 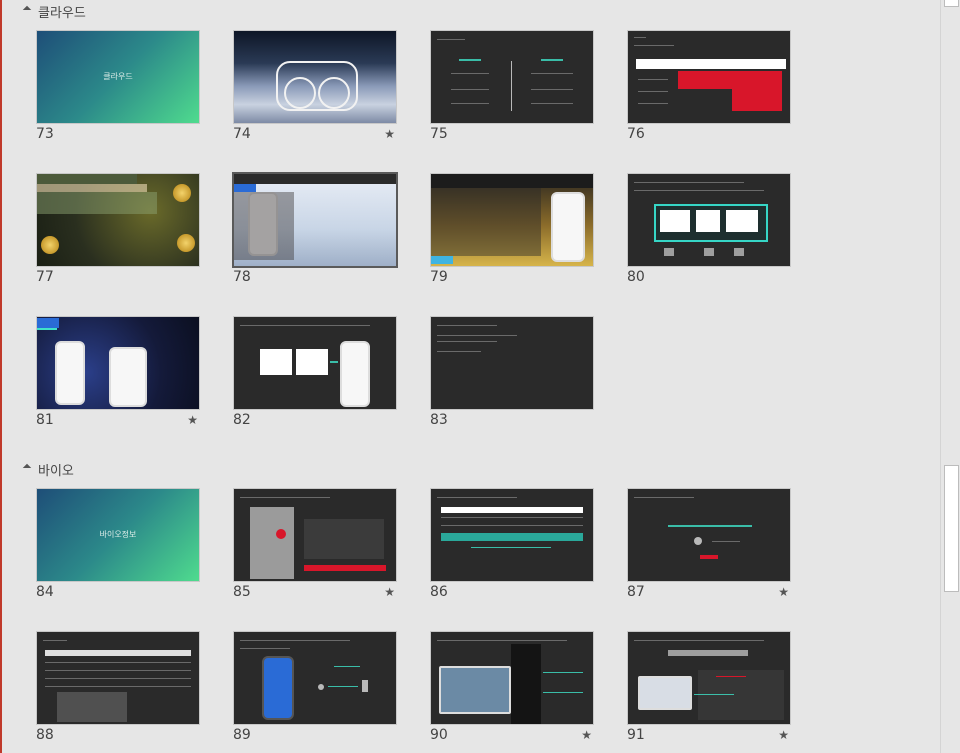 I want to click on slide-title-text: 클라우드, so click(x=118, y=76).